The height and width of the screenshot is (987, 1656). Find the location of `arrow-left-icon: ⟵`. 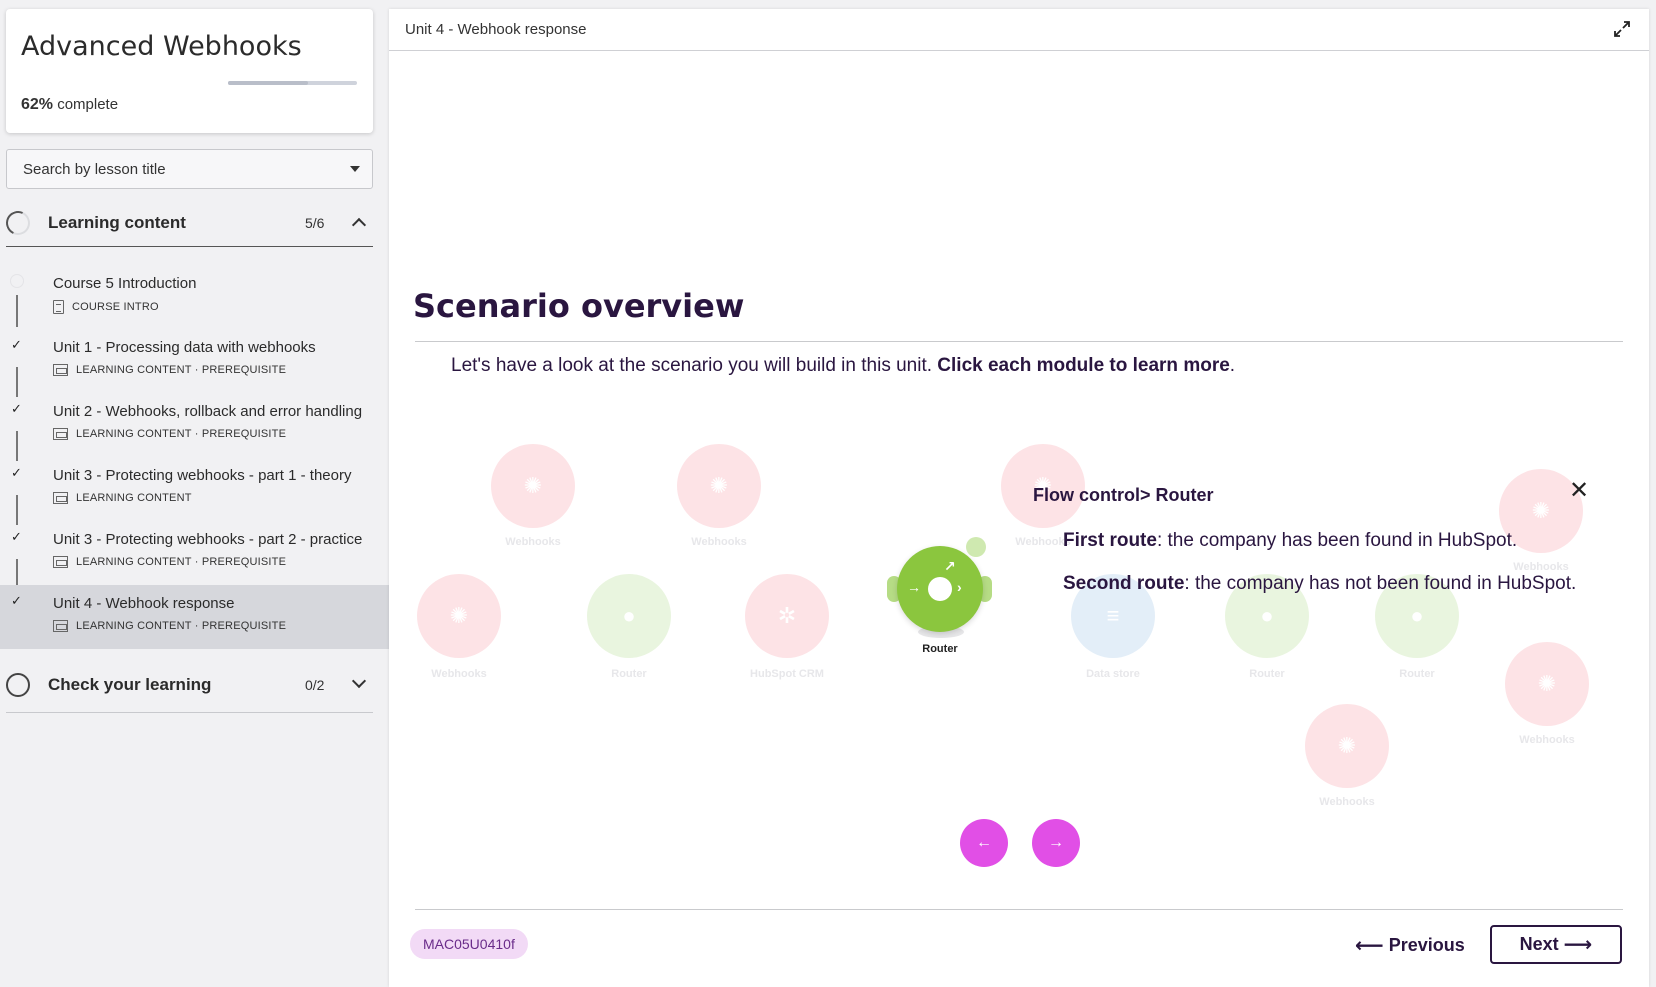

arrow-left-icon: ⟵ is located at coordinates (1369, 946).